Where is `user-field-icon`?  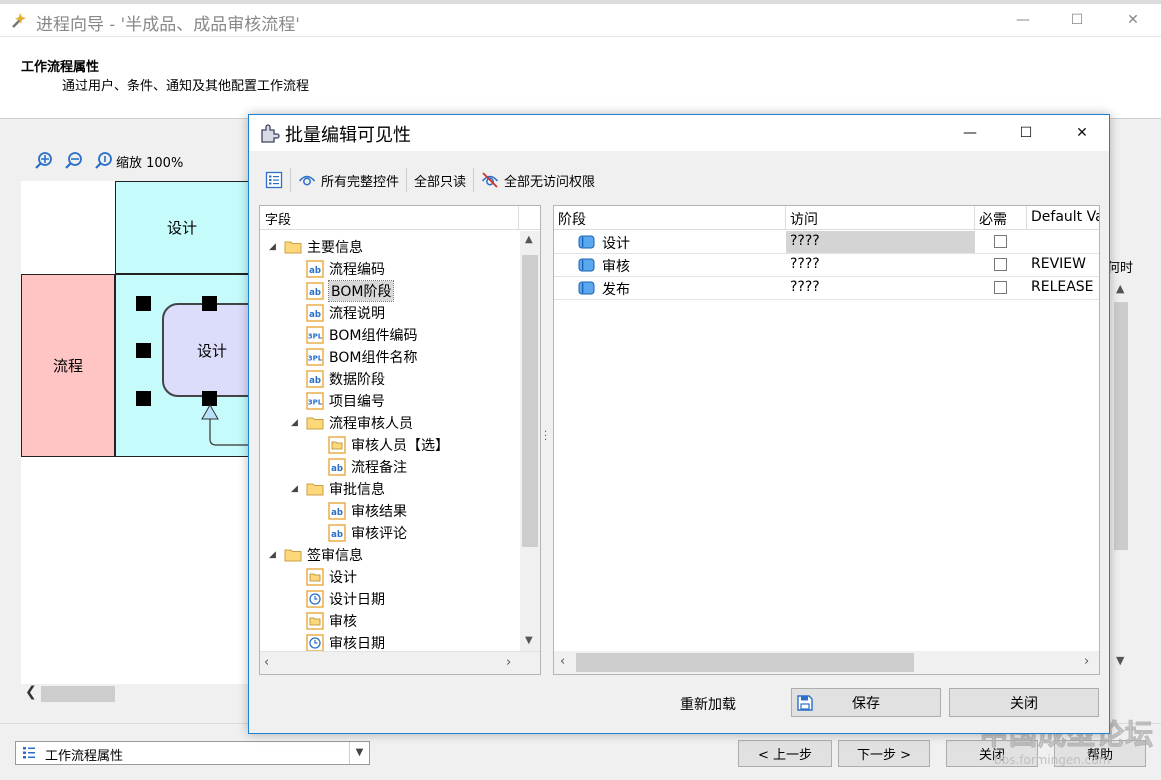
user-field-icon is located at coordinates (337, 445).